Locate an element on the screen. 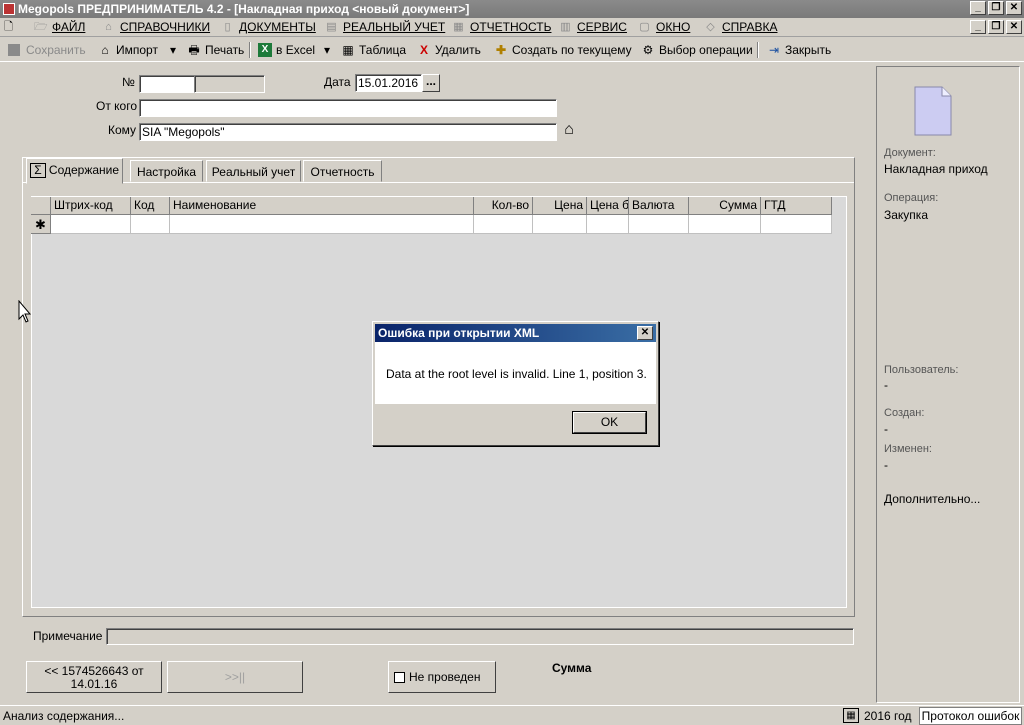  menu-service: ▥ СЕРВИС is located at coordinates (592, 27).